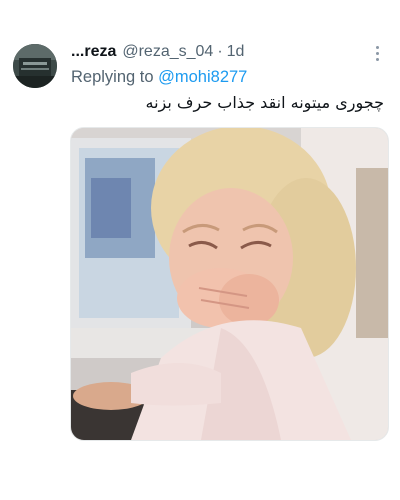 This screenshot has width=400, height=500. What do you see at coordinates (202, 77) in the screenshot?
I see `mention-link: @mohi8277` at bounding box center [202, 77].